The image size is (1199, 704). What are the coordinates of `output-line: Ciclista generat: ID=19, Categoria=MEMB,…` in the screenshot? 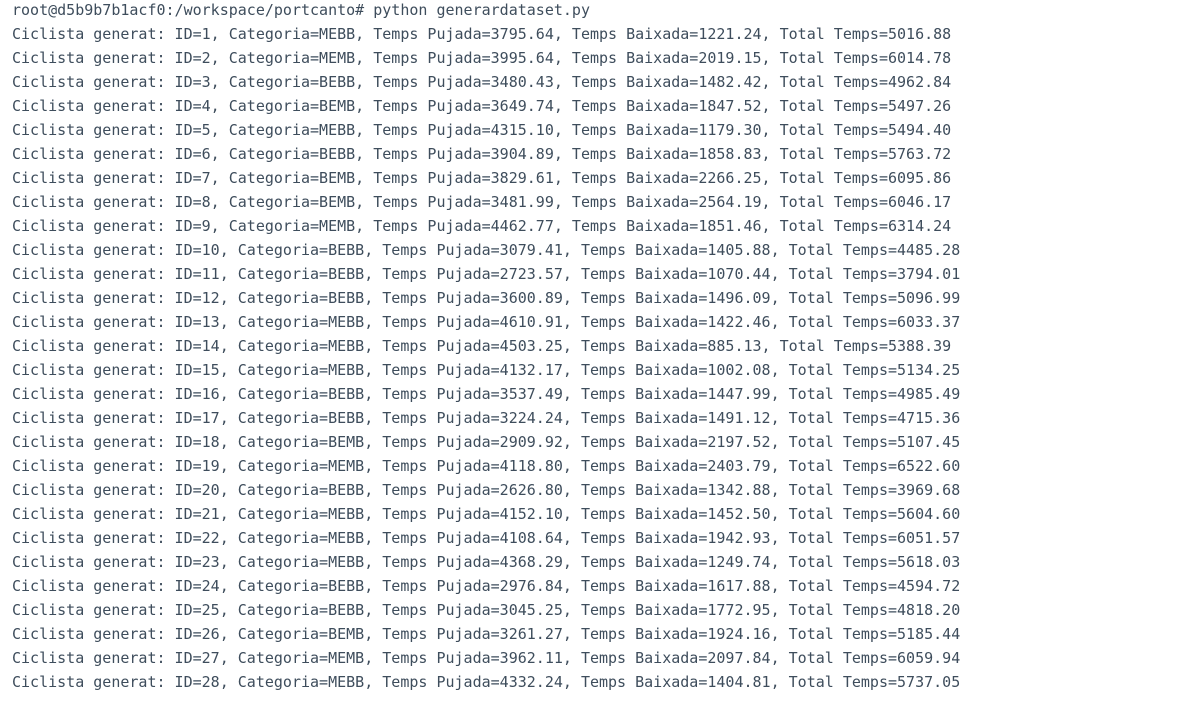 It's located at (486, 466).